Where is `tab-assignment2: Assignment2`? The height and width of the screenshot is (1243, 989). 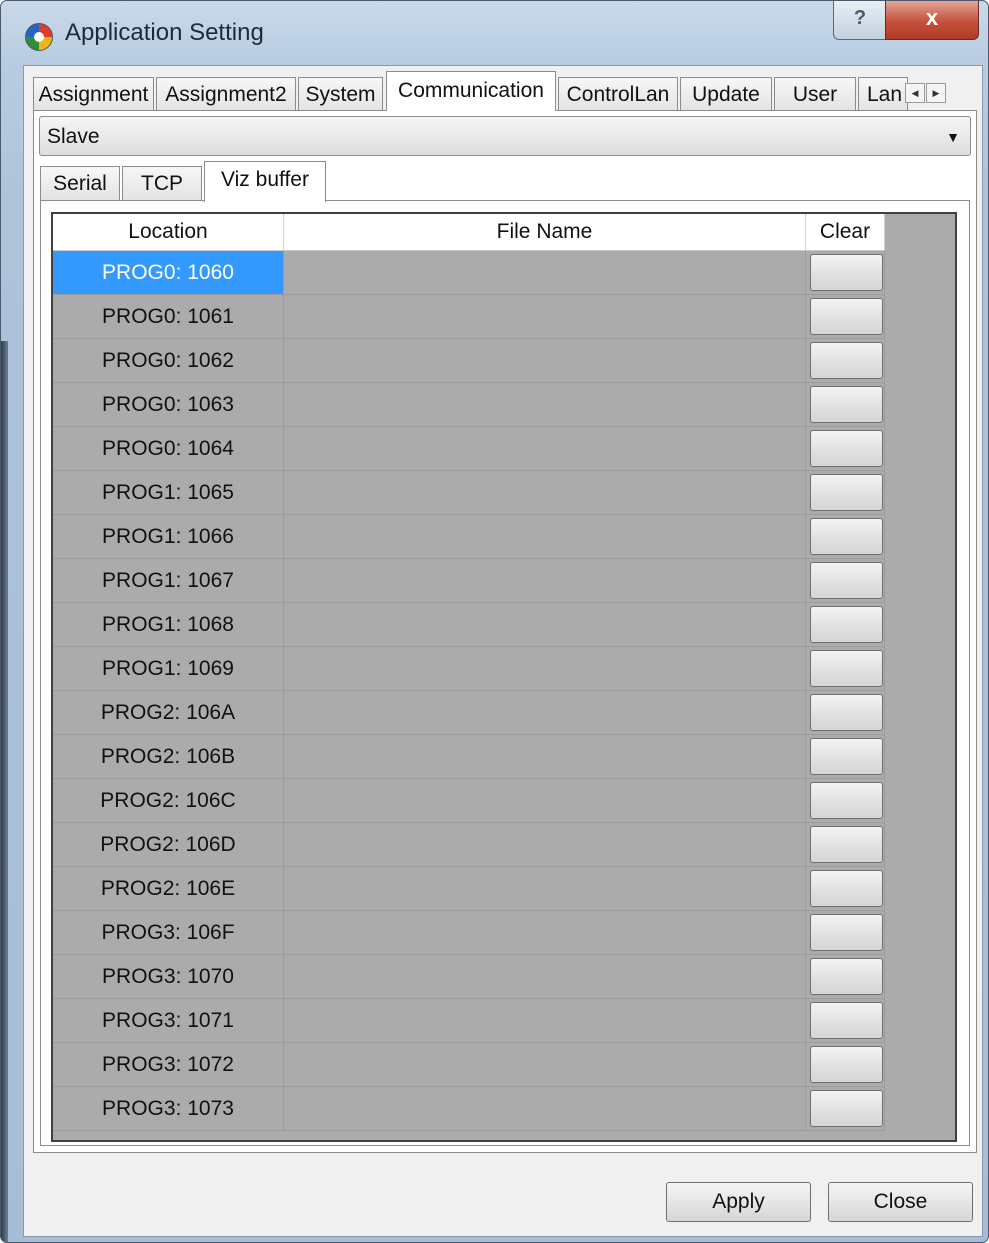 tab-assignment2: Assignment2 is located at coordinates (226, 93).